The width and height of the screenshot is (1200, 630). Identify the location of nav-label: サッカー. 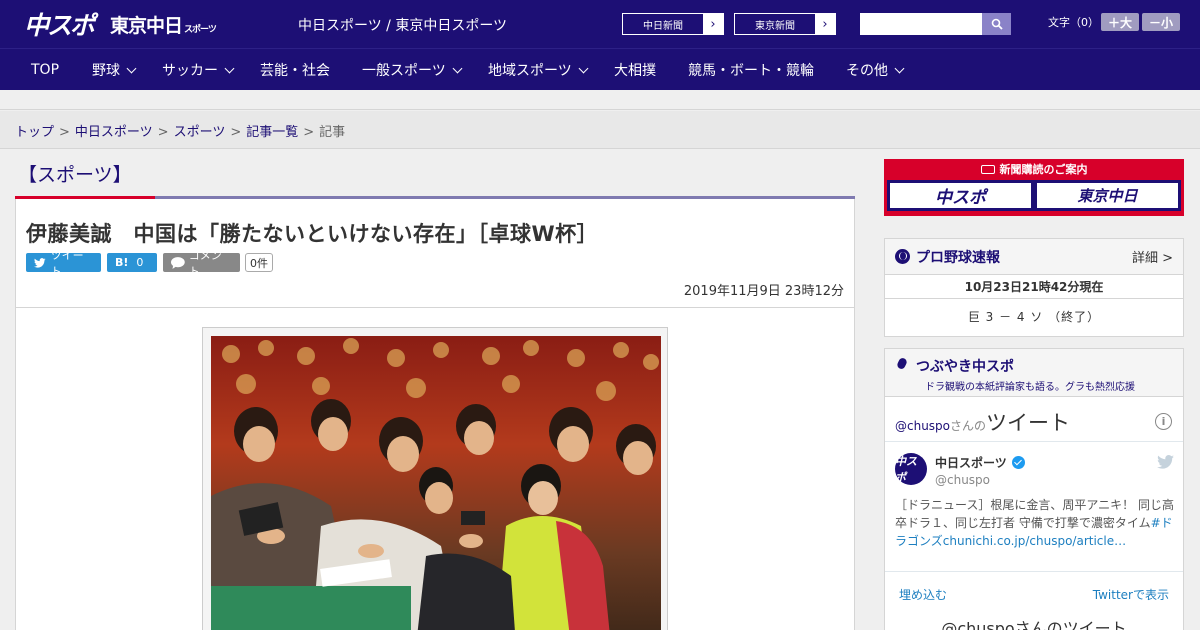
(190, 71).